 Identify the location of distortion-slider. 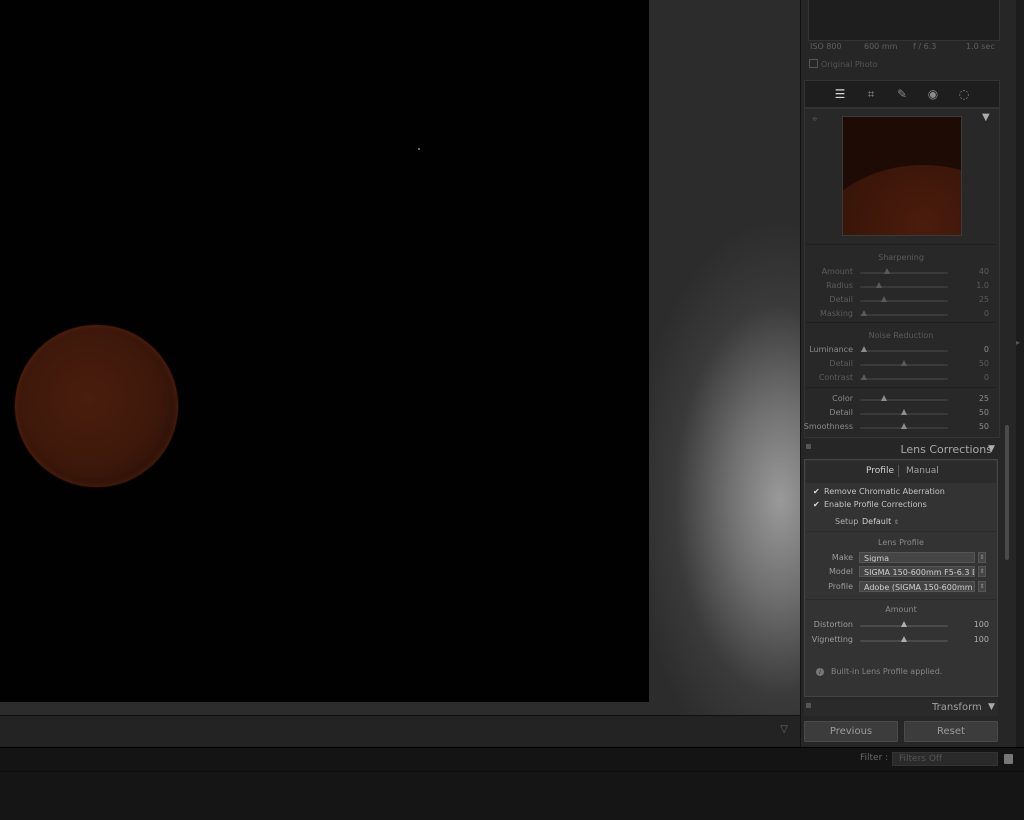
(904, 624).